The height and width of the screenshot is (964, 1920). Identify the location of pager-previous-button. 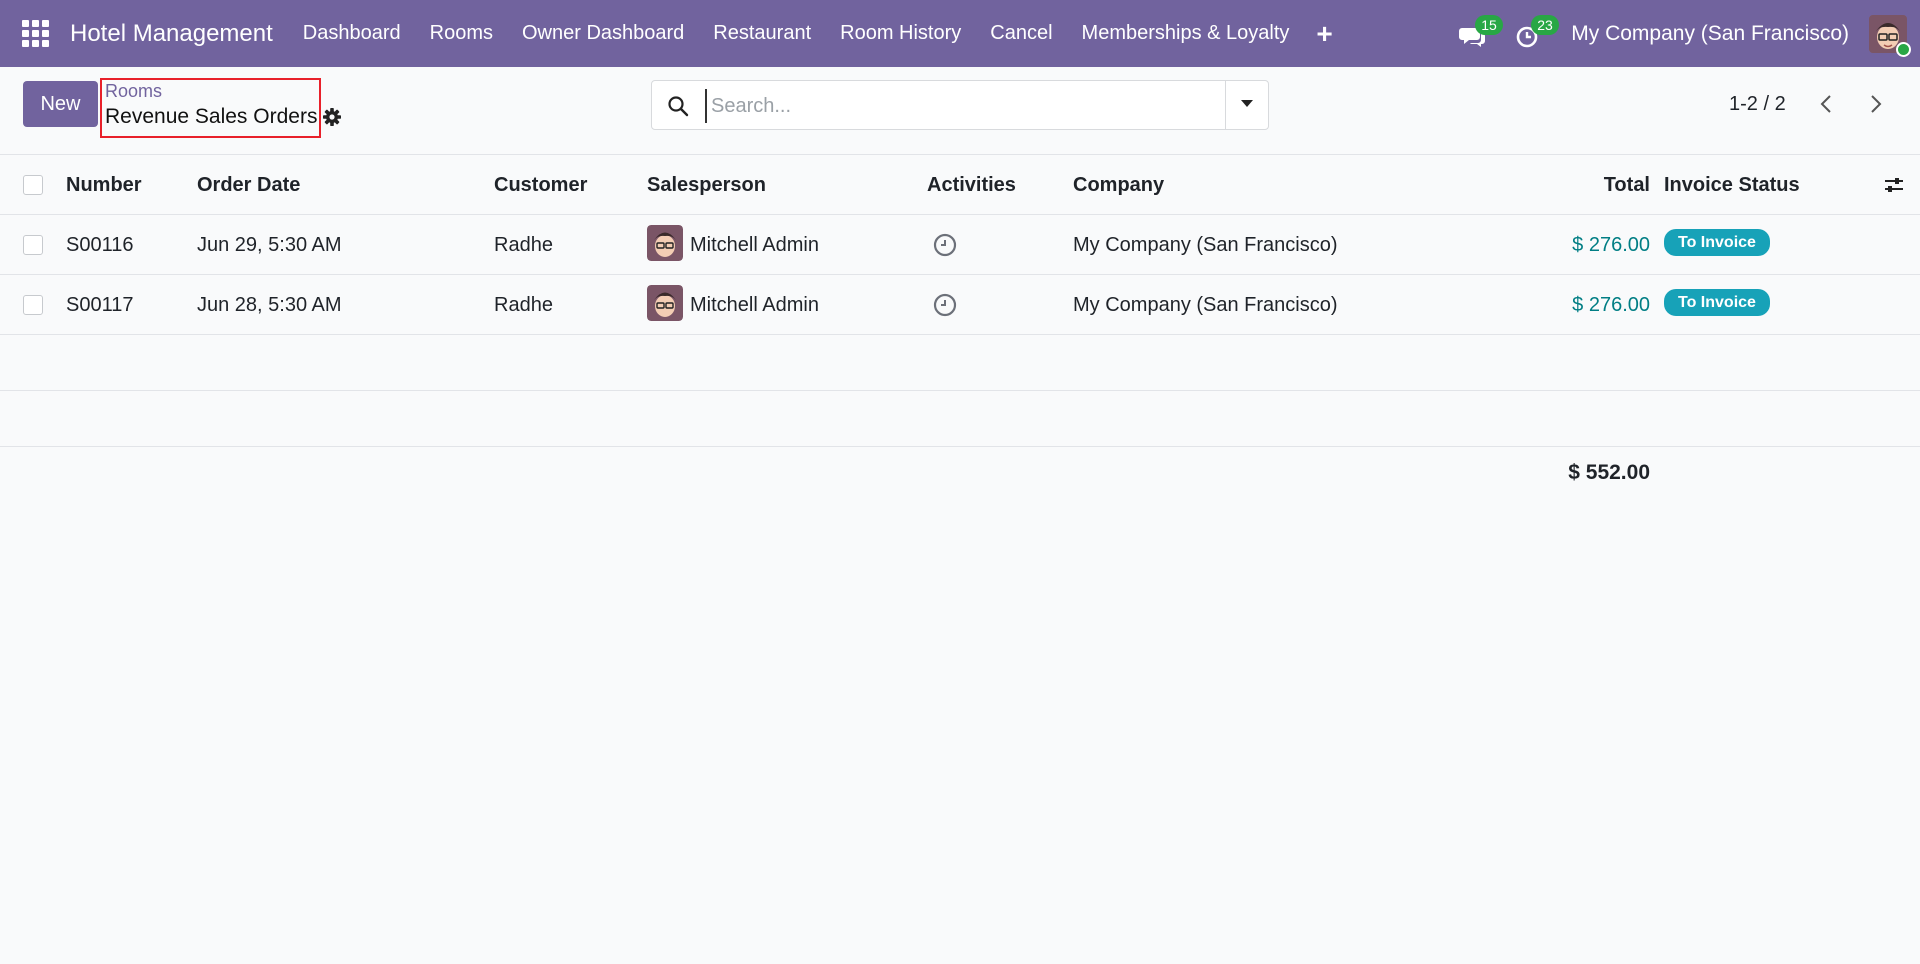
(1827, 104).